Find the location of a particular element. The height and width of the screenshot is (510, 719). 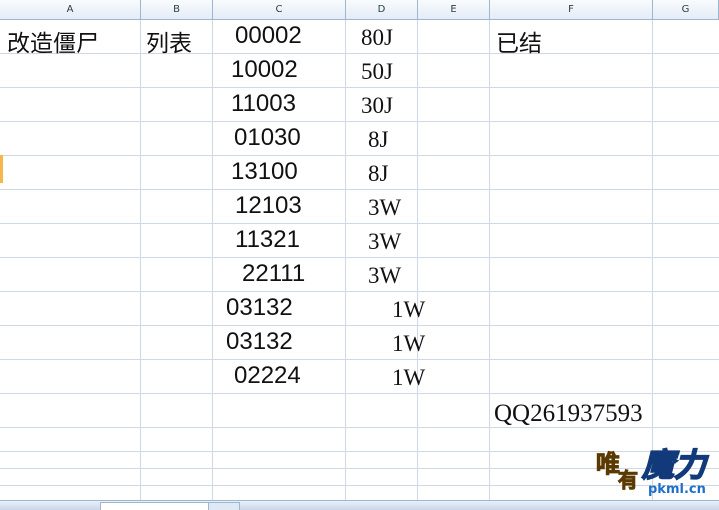

watermark-url: pkml.cn is located at coordinates (677, 489).